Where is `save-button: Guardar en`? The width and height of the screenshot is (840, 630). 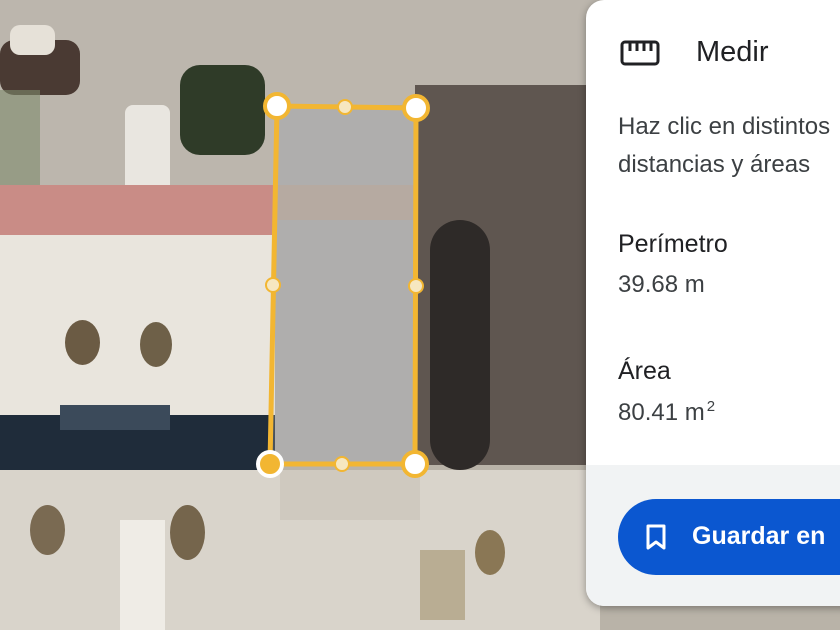 save-button: Guardar en is located at coordinates (729, 537).